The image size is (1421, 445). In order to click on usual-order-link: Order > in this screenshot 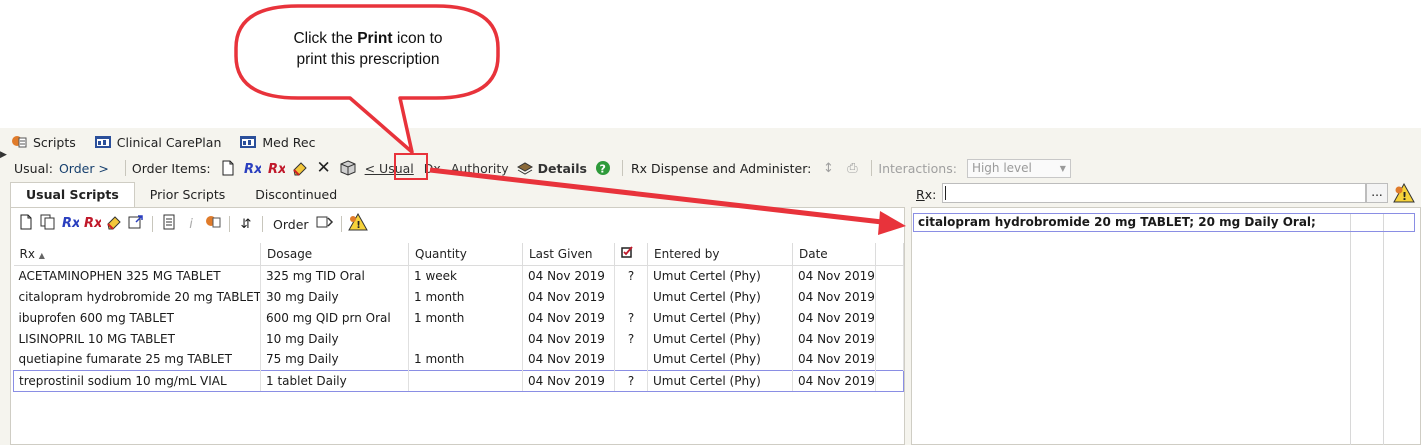, I will do `click(84, 168)`.